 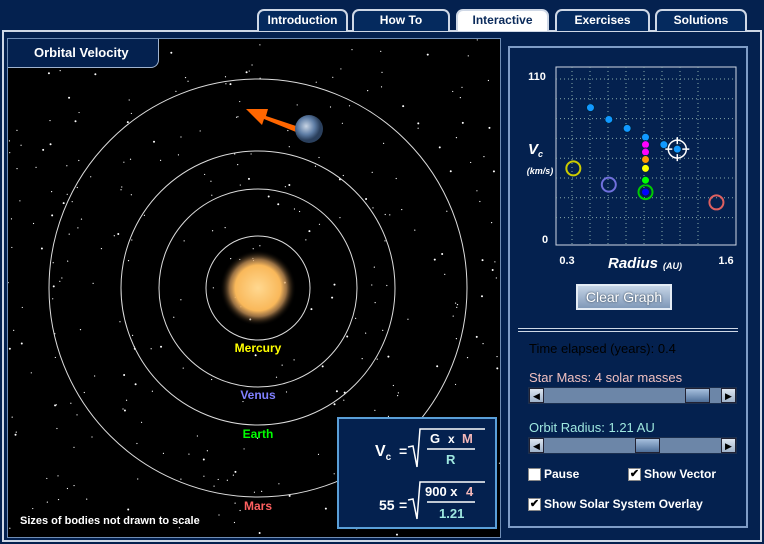 I want to click on orbit-radius-thumb, so click(x=648, y=445).